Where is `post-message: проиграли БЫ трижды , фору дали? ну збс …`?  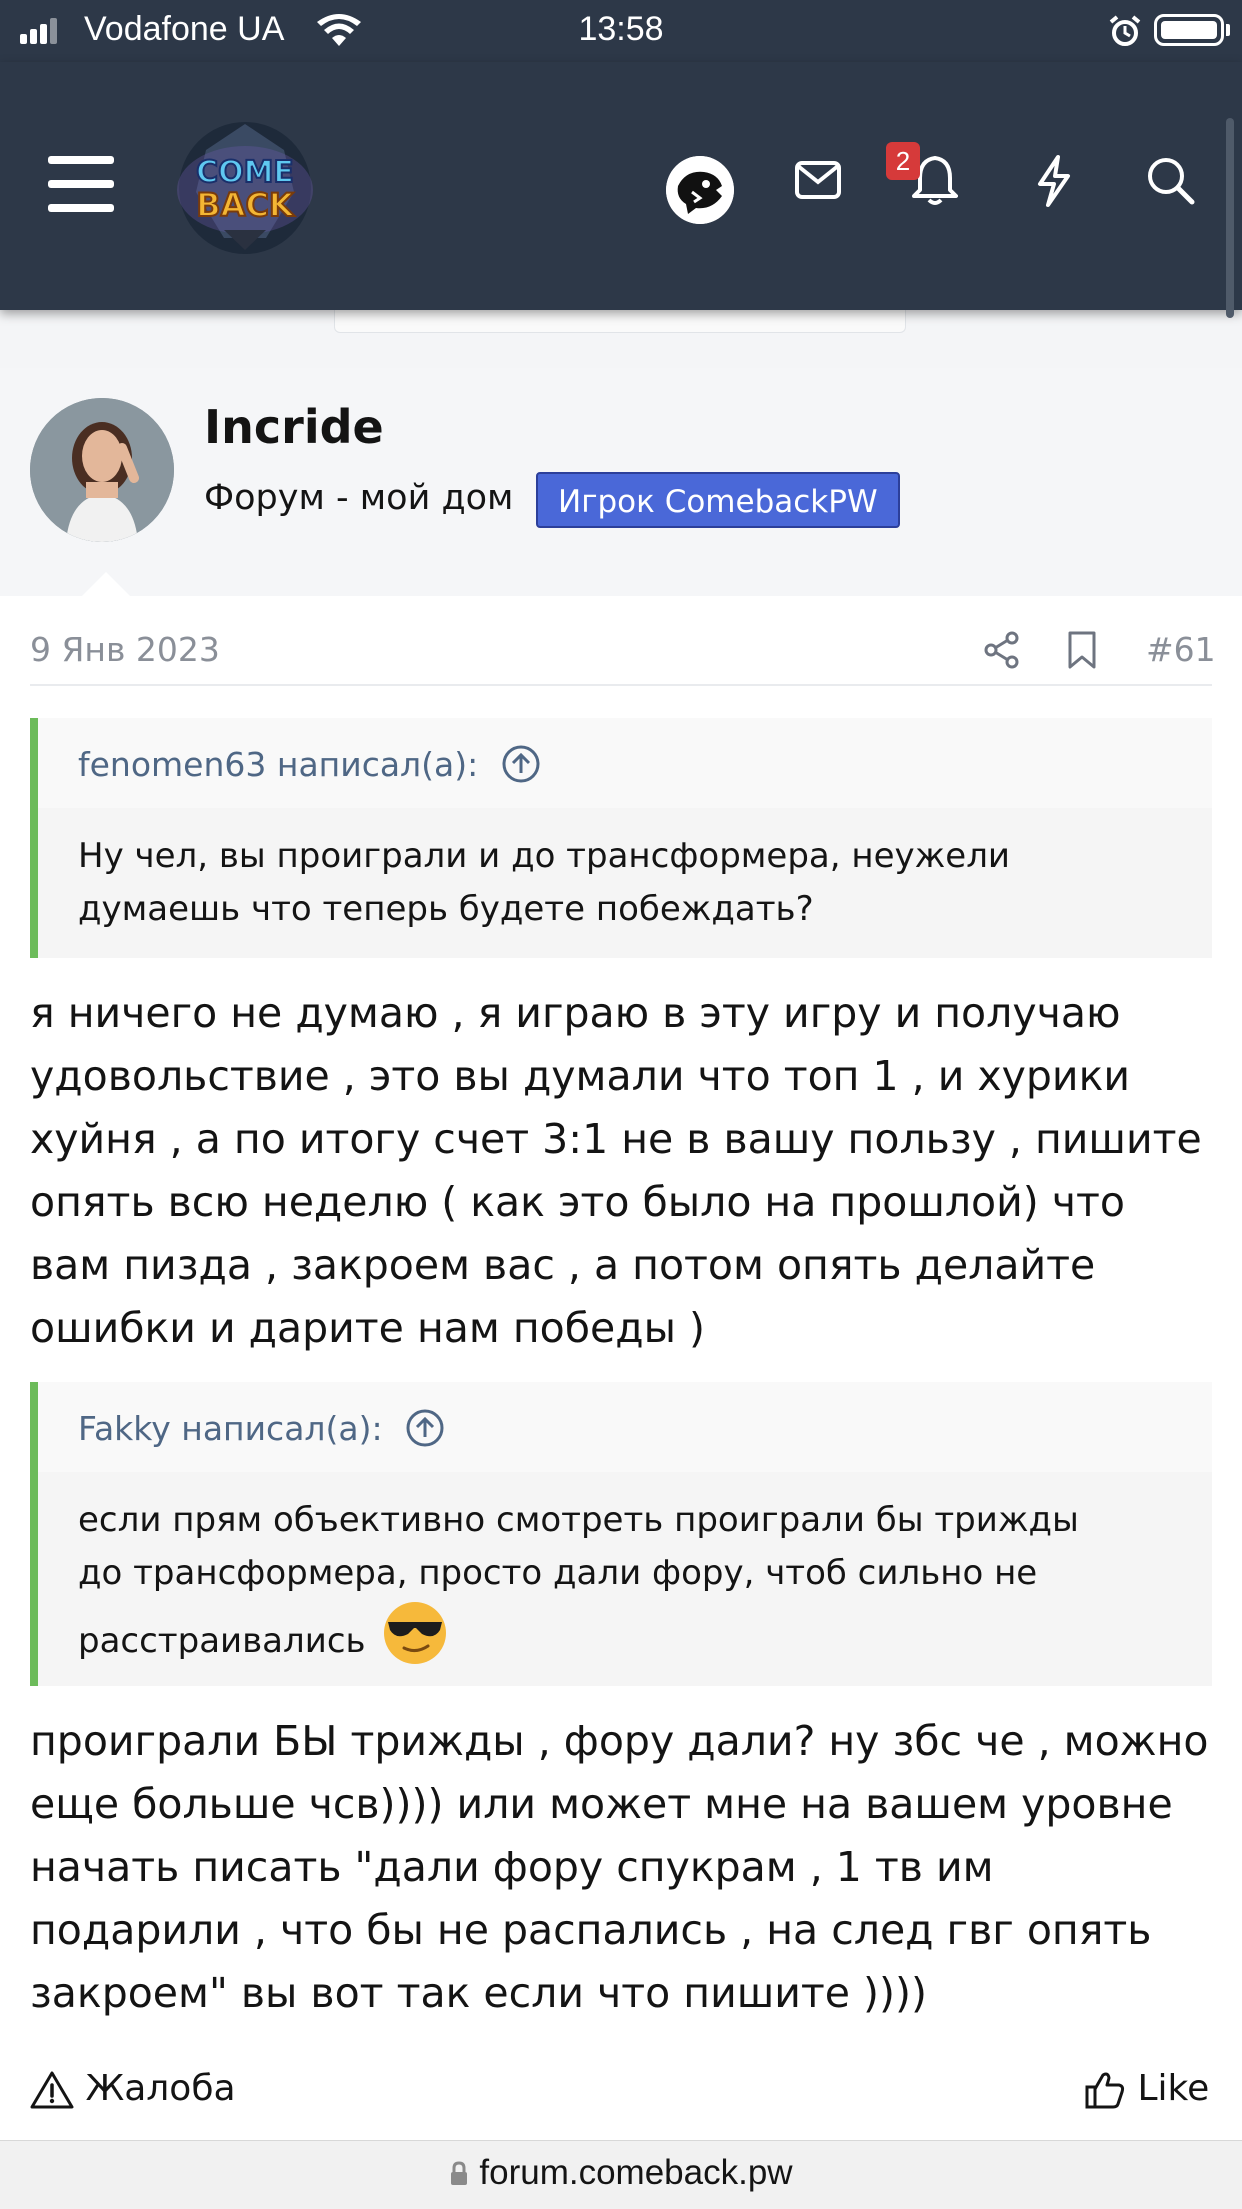 post-message: проиграли БЫ трижды , фору дали? ну збс … is located at coordinates (619, 1867).